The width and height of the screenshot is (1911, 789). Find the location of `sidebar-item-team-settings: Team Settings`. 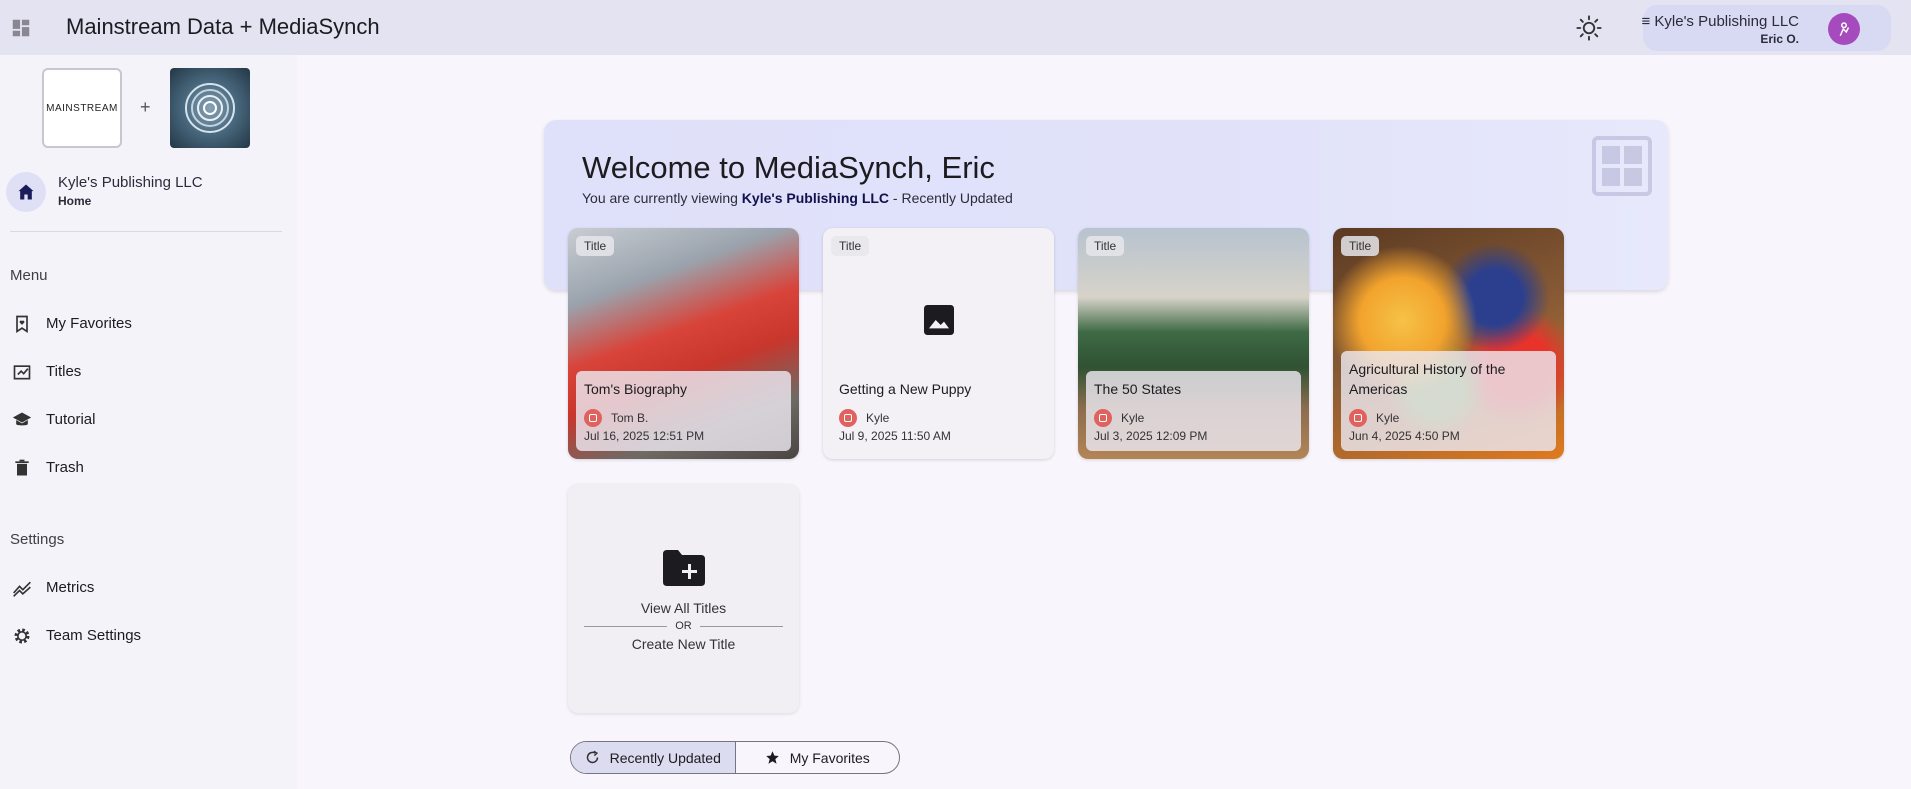

sidebar-item-team-settings: Team Settings is located at coordinates (145, 636).